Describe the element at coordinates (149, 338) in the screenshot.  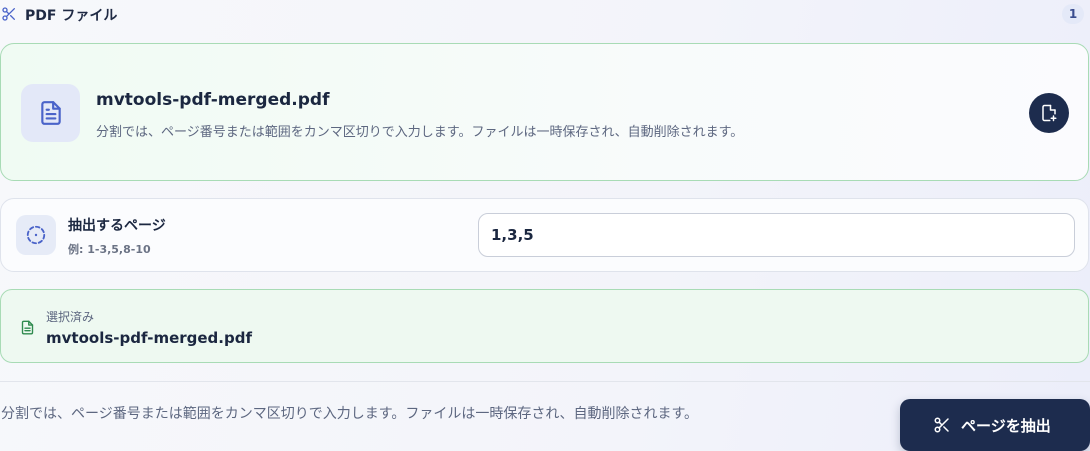
I see `selected-file-name: mvtools-pdf-merged.pdf` at that location.